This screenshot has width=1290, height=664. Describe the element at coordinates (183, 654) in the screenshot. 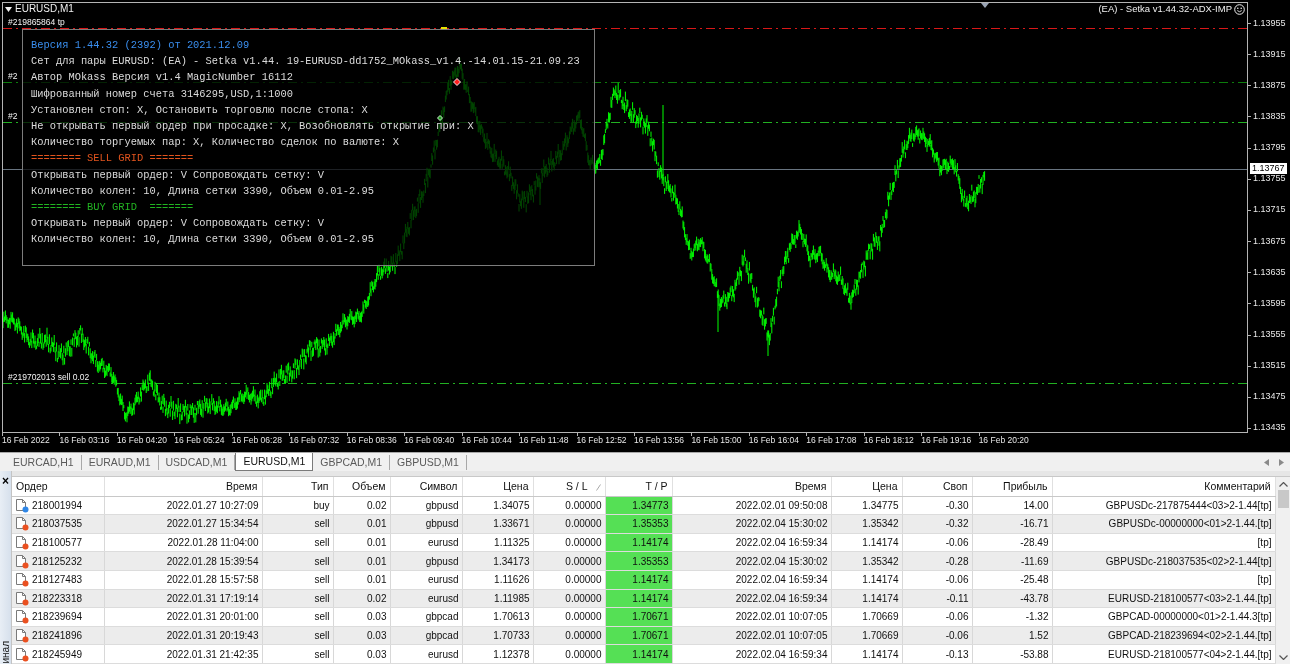

I see `table-cell: 2022.01.31 21:42:35` at that location.